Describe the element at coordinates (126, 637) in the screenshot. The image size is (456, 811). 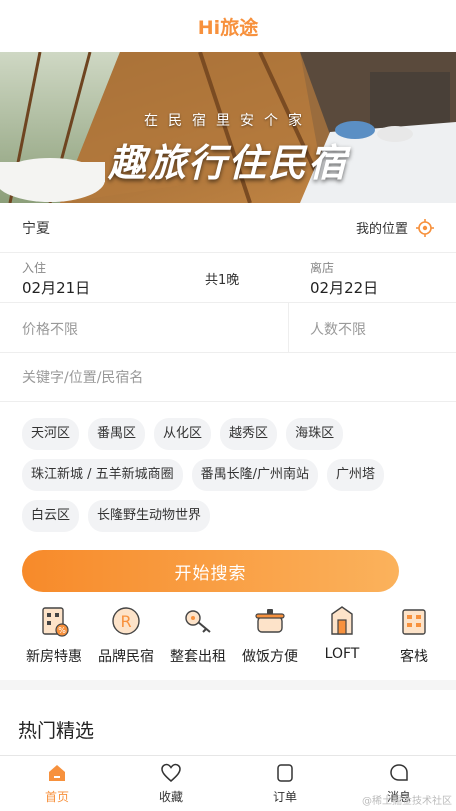
I see `category-brand: R 品牌民宿` at that location.